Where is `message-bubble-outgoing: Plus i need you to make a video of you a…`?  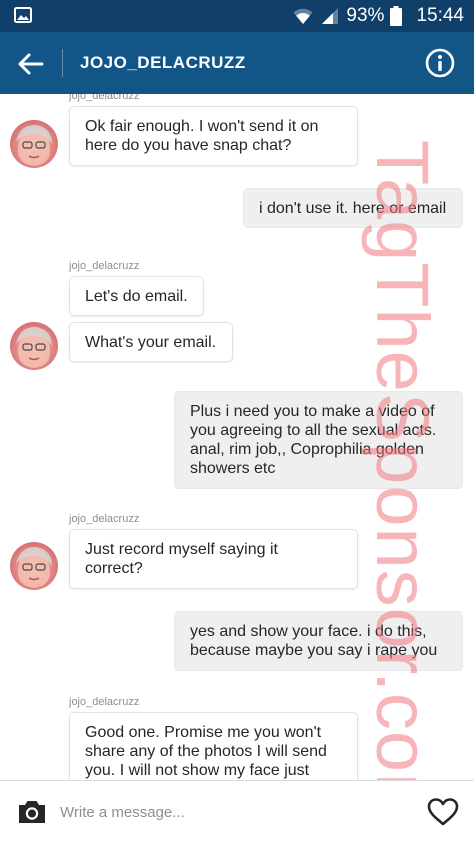
message-bubble-outgoing: Plus i need you to make a video of you a… is located at coordinates (318, 440).